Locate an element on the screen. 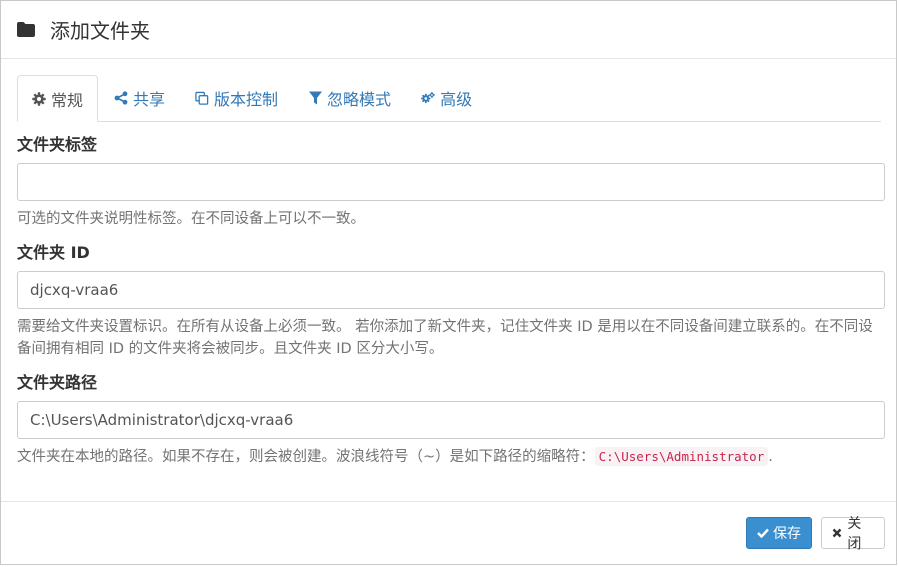  tab-advanced-label: 高级 is located at coordinates (456, 99).